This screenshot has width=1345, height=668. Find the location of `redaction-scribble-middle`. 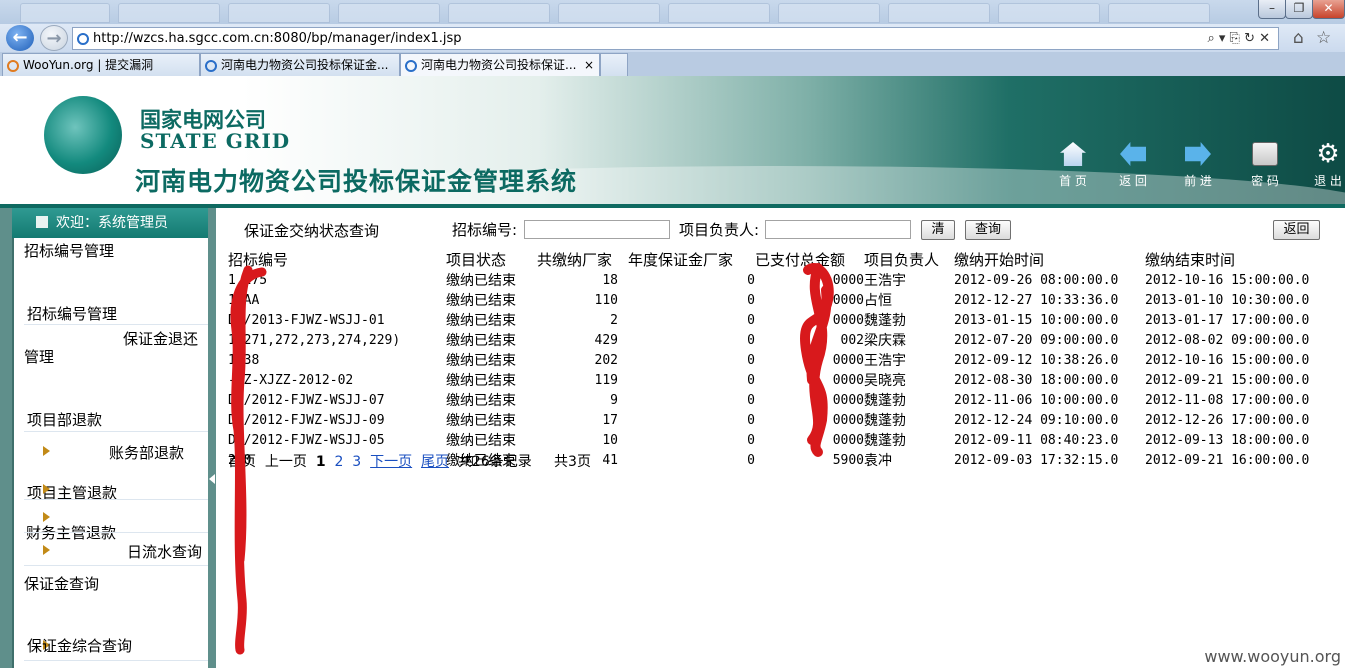

redaction-scribble-middle is located at coordinates (817, 360).